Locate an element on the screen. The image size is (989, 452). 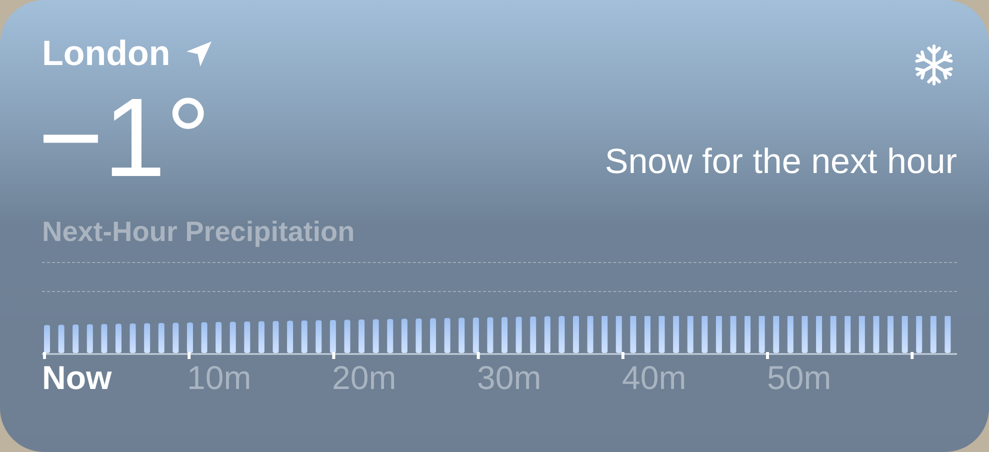
time-label: 10m is located at coordinates (219, 378).